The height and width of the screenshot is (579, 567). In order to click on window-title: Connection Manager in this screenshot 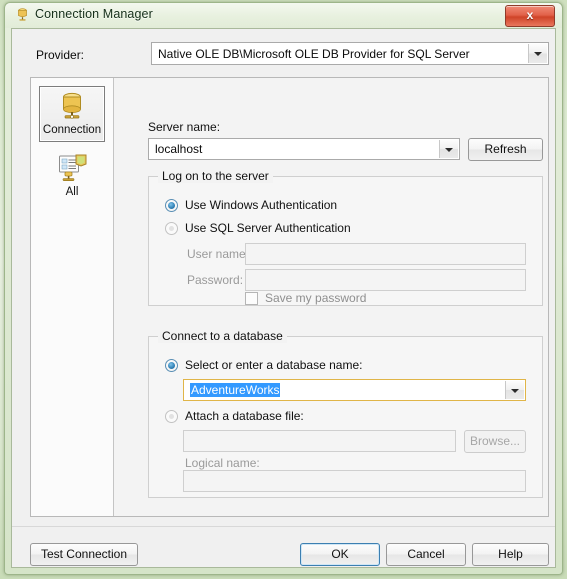, I will do `click(94, 14)`.